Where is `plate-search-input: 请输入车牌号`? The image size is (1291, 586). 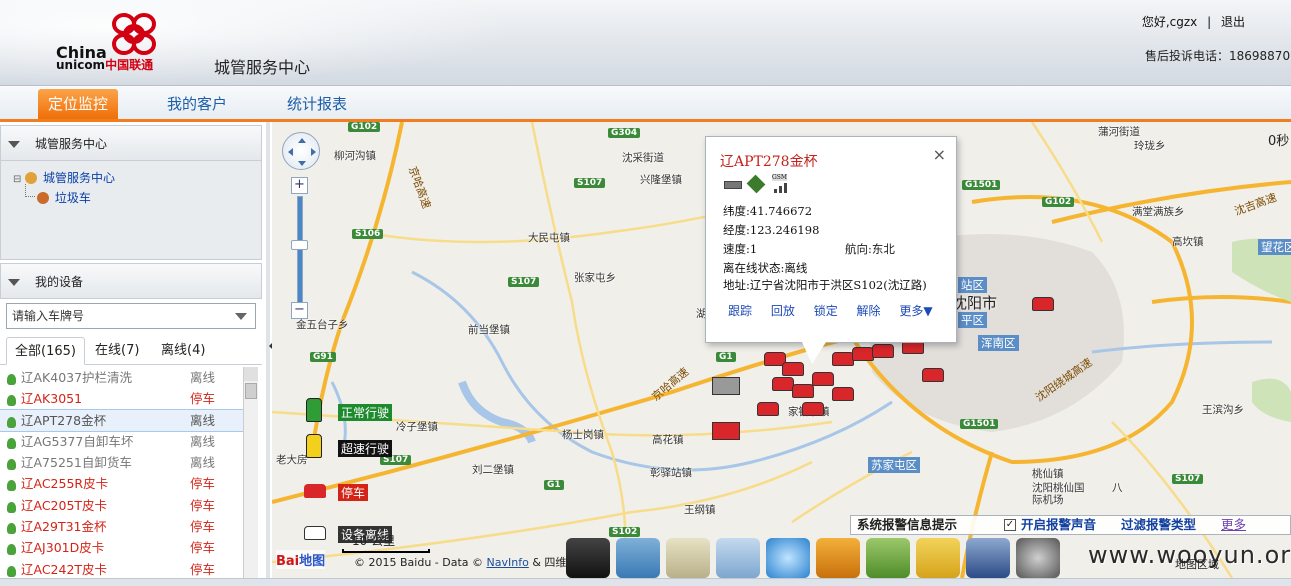 plate-search-input: 请输入车牌号 is located at coordinates (131, 316).